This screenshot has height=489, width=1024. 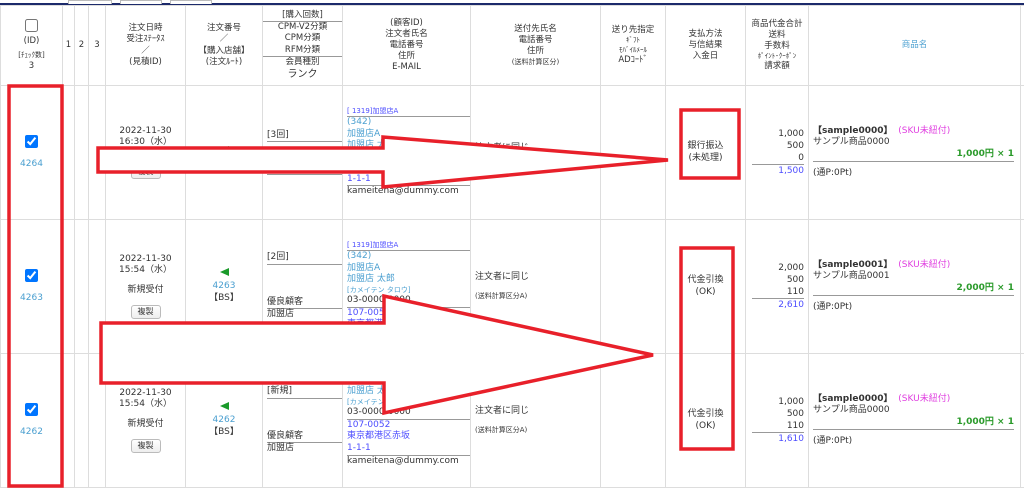 What do you see at coordinates (224, 297) in the screenshot?
I see `shop: 【BS】` at bounding box center [224, 297].